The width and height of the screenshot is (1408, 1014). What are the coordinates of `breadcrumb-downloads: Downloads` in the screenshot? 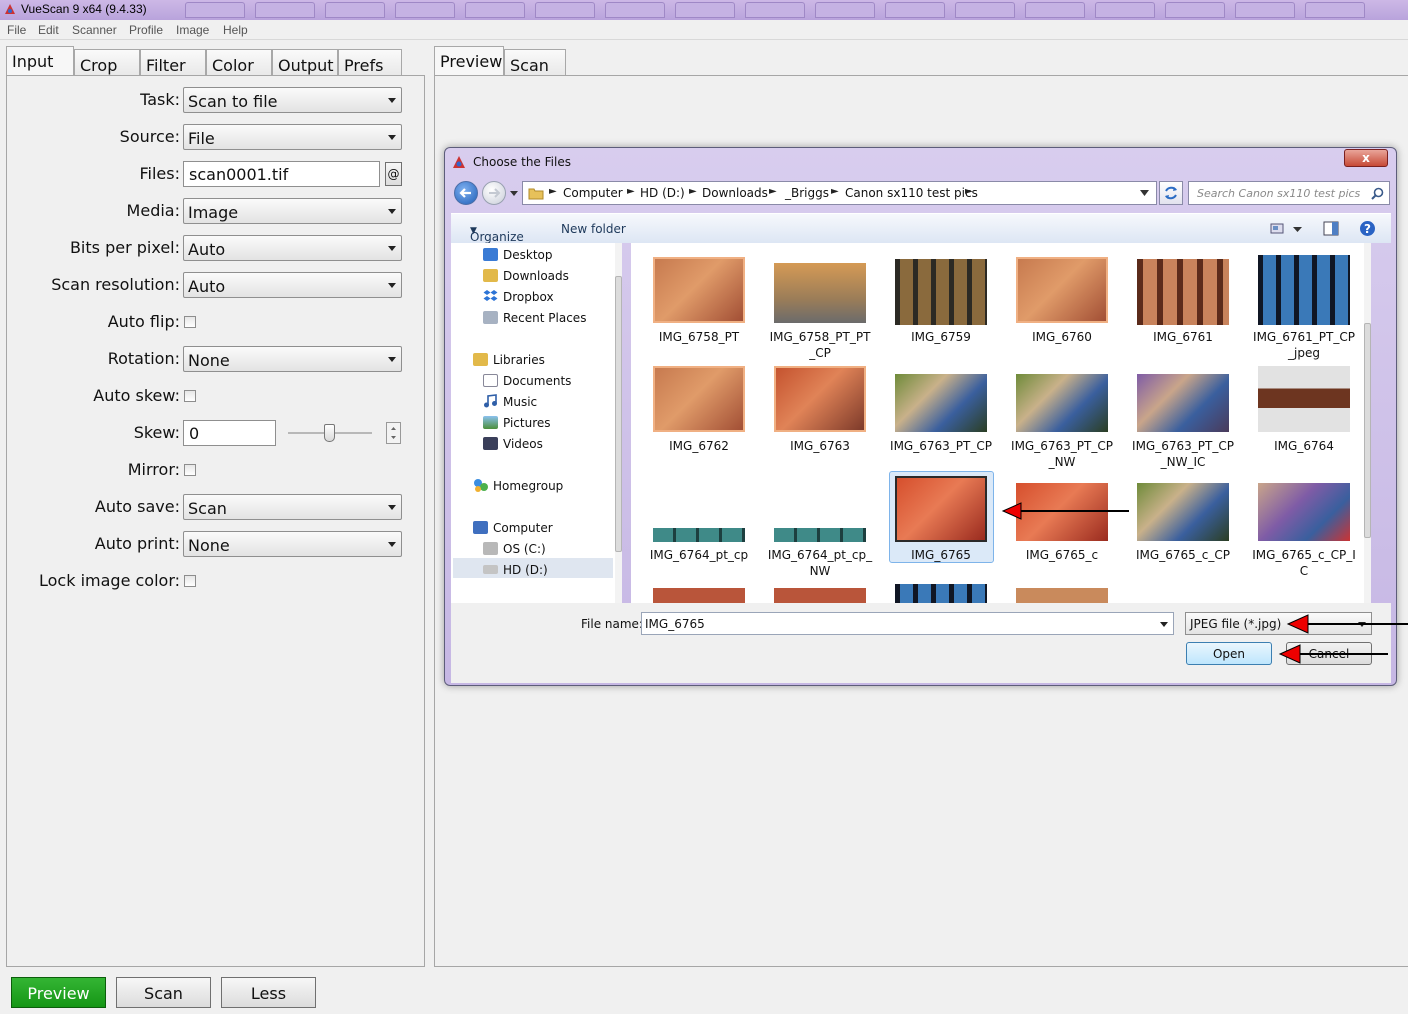 It's located at (735, 193).